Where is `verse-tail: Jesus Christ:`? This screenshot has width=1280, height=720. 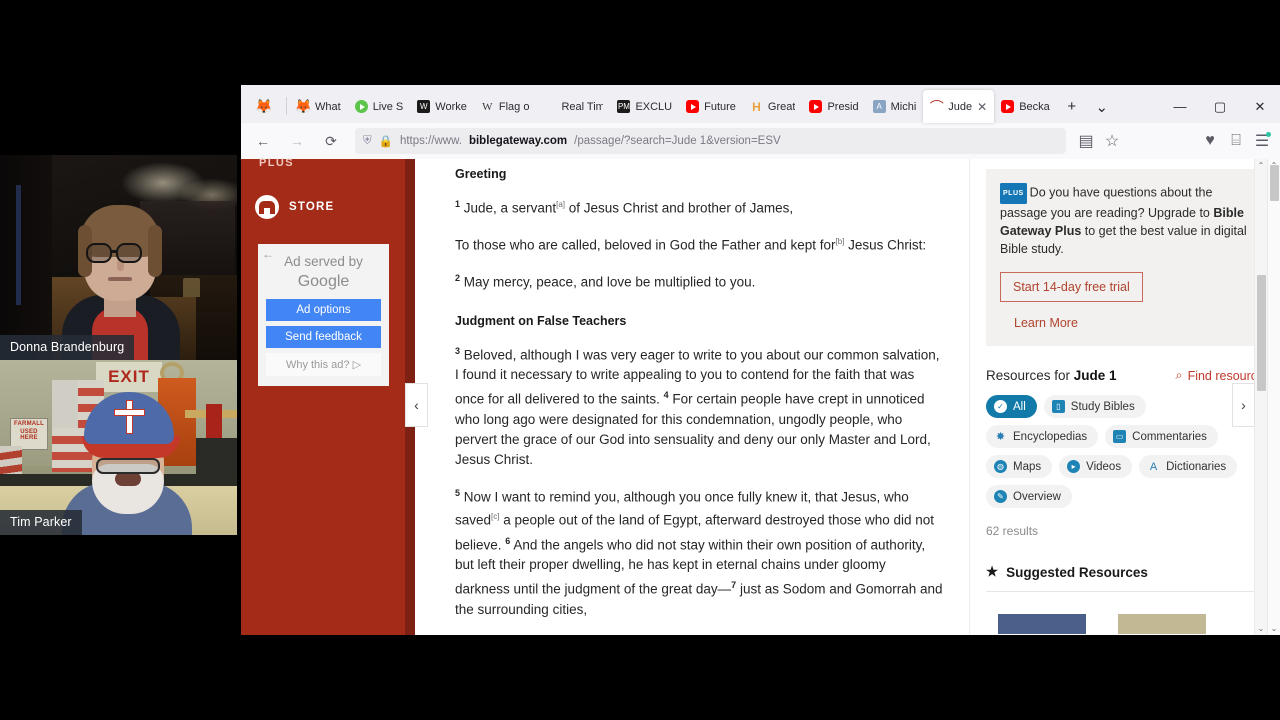 verse-tail: Jesus Christ: is located at coordinates (885, 244).